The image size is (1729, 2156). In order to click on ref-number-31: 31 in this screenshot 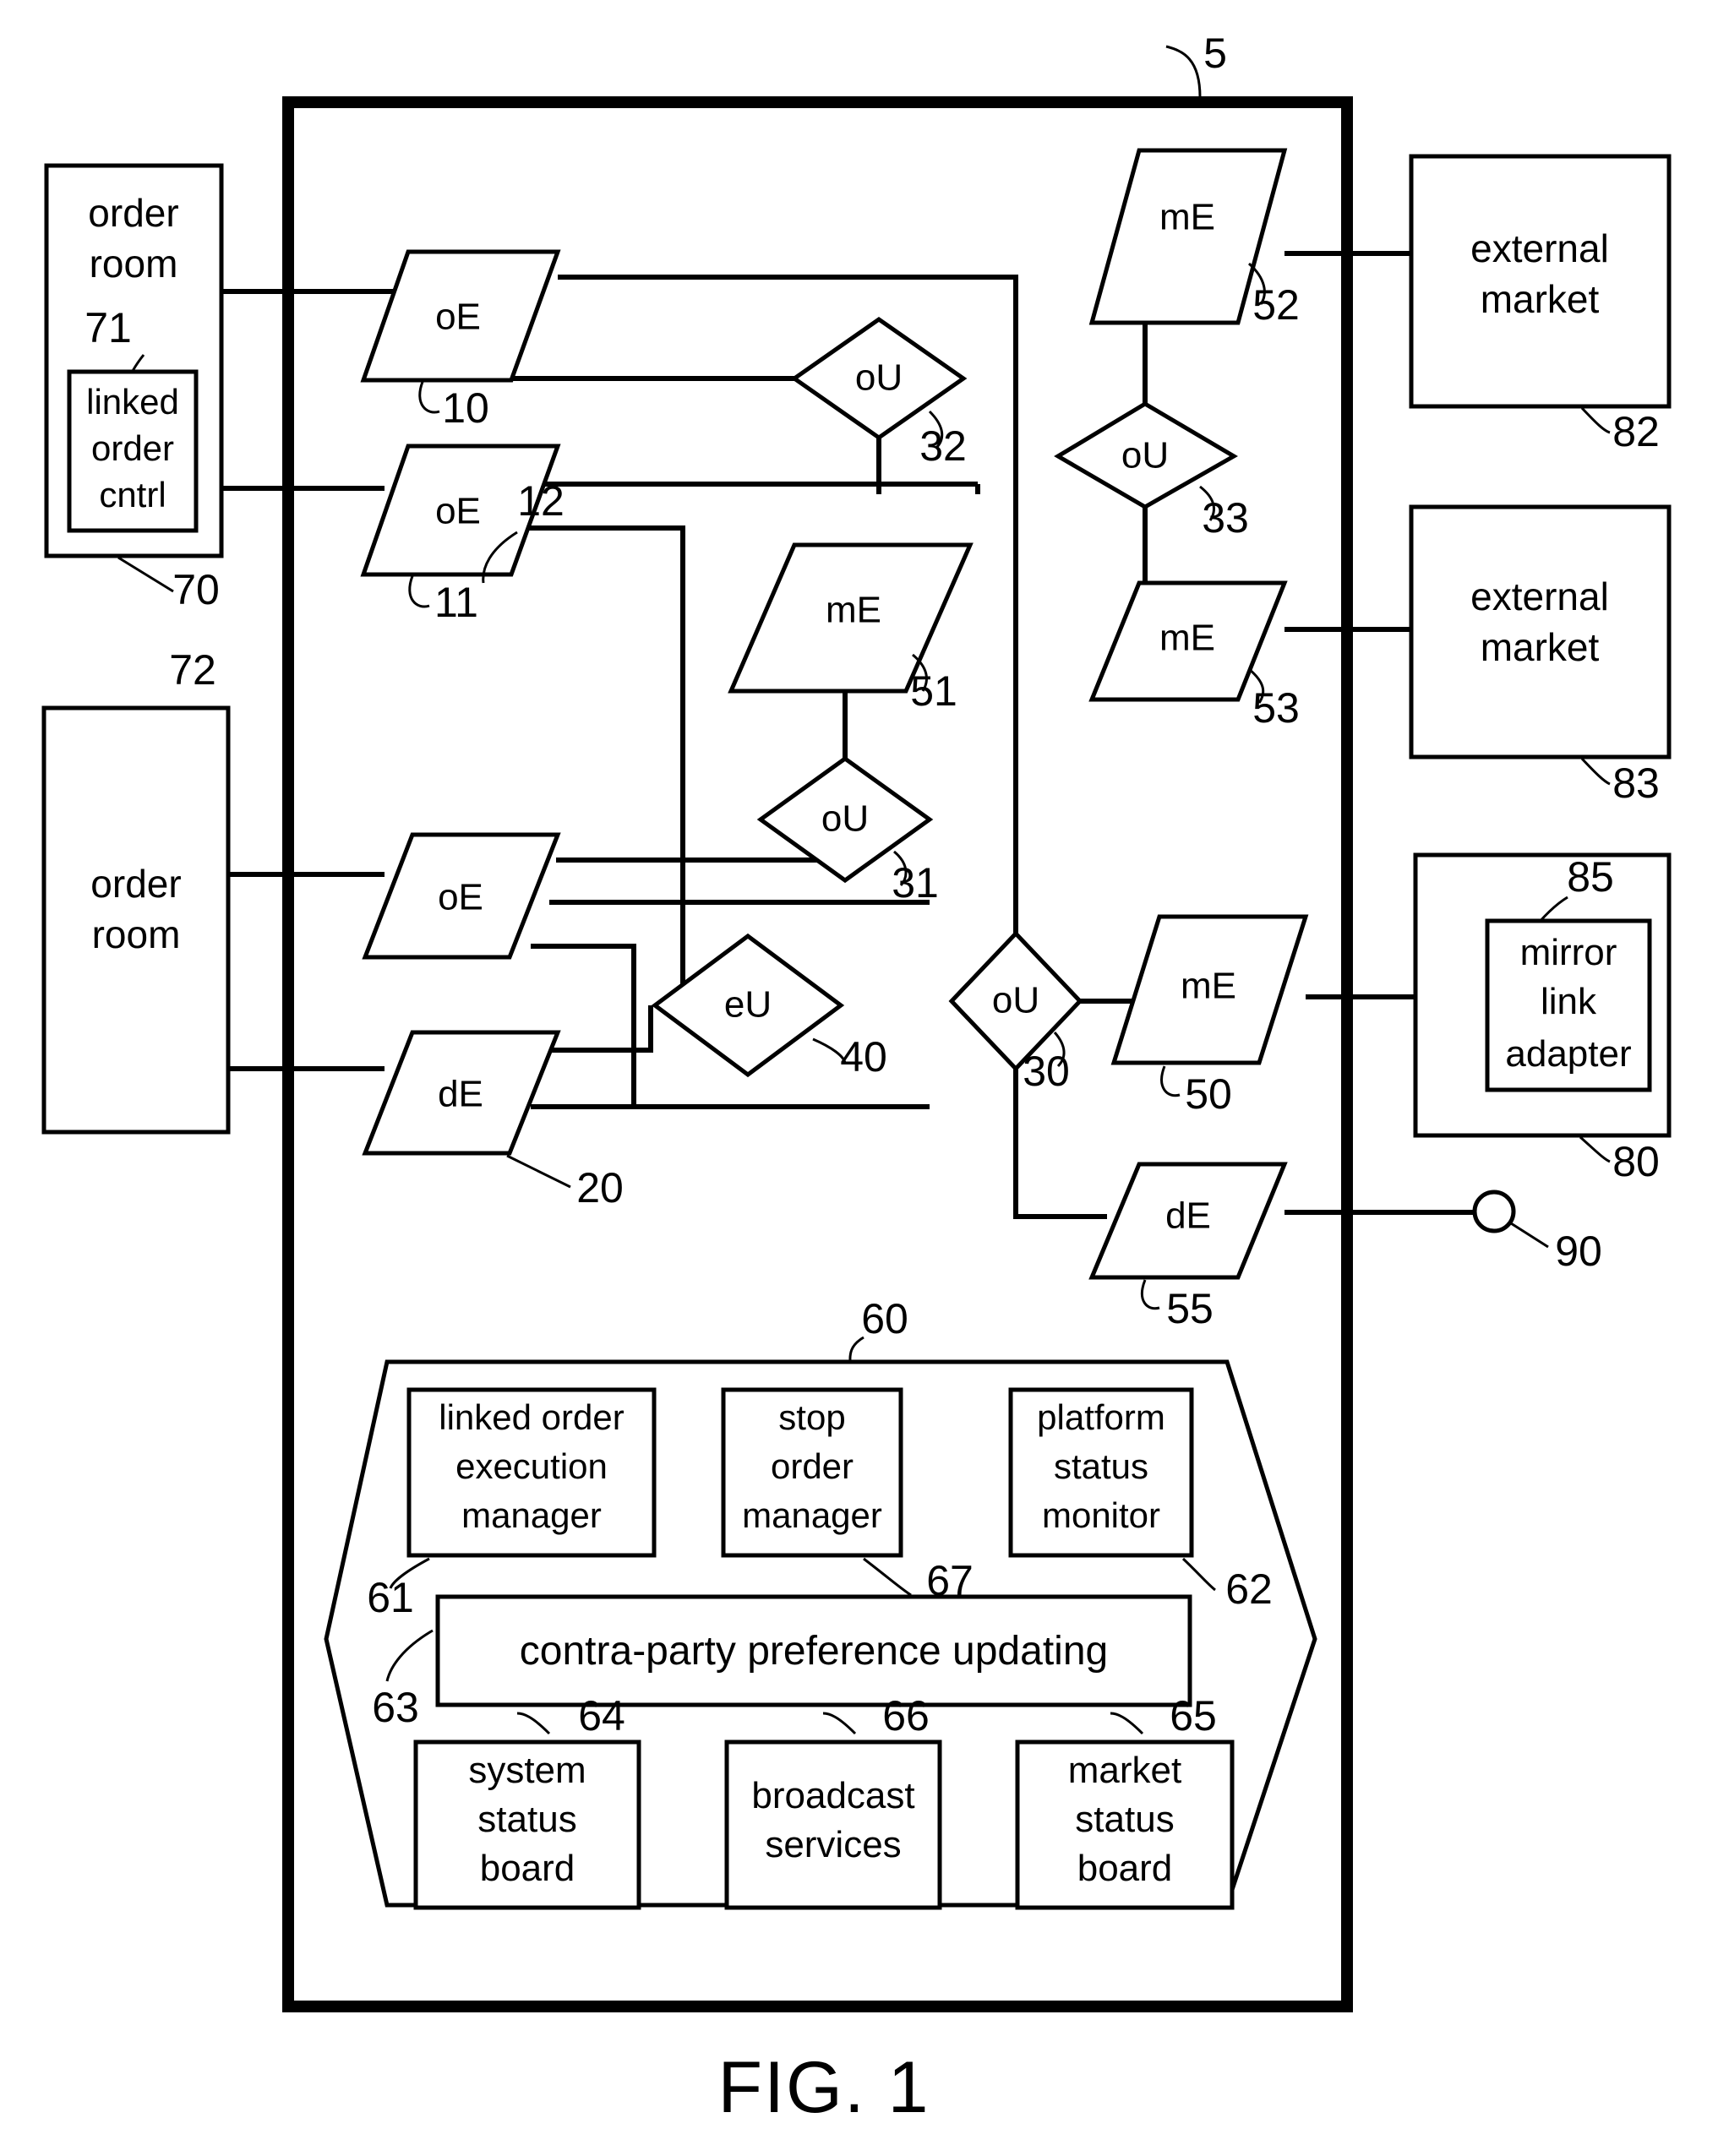, I will do `click(916, 883)`.